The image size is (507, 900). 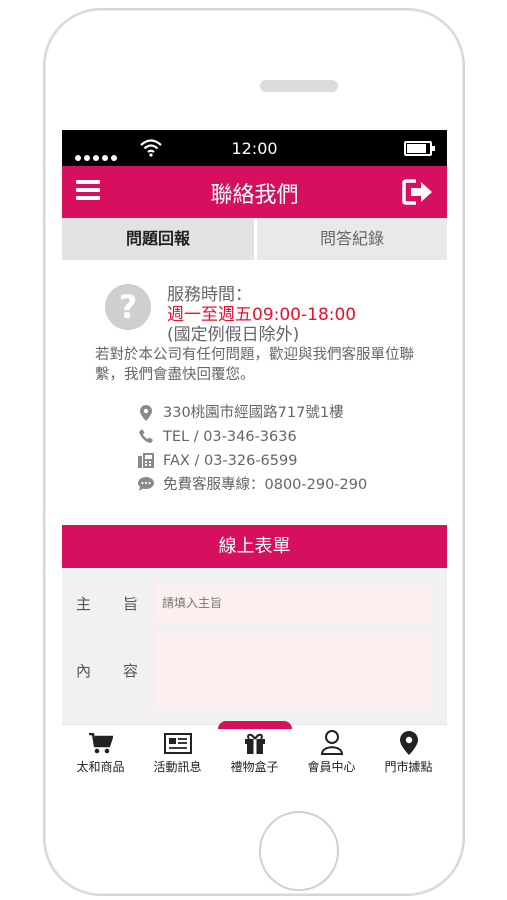 What do you see at coordinates (100, 740) in the screenshot?
I see `cart-icon` at bounding box center [100, 740].